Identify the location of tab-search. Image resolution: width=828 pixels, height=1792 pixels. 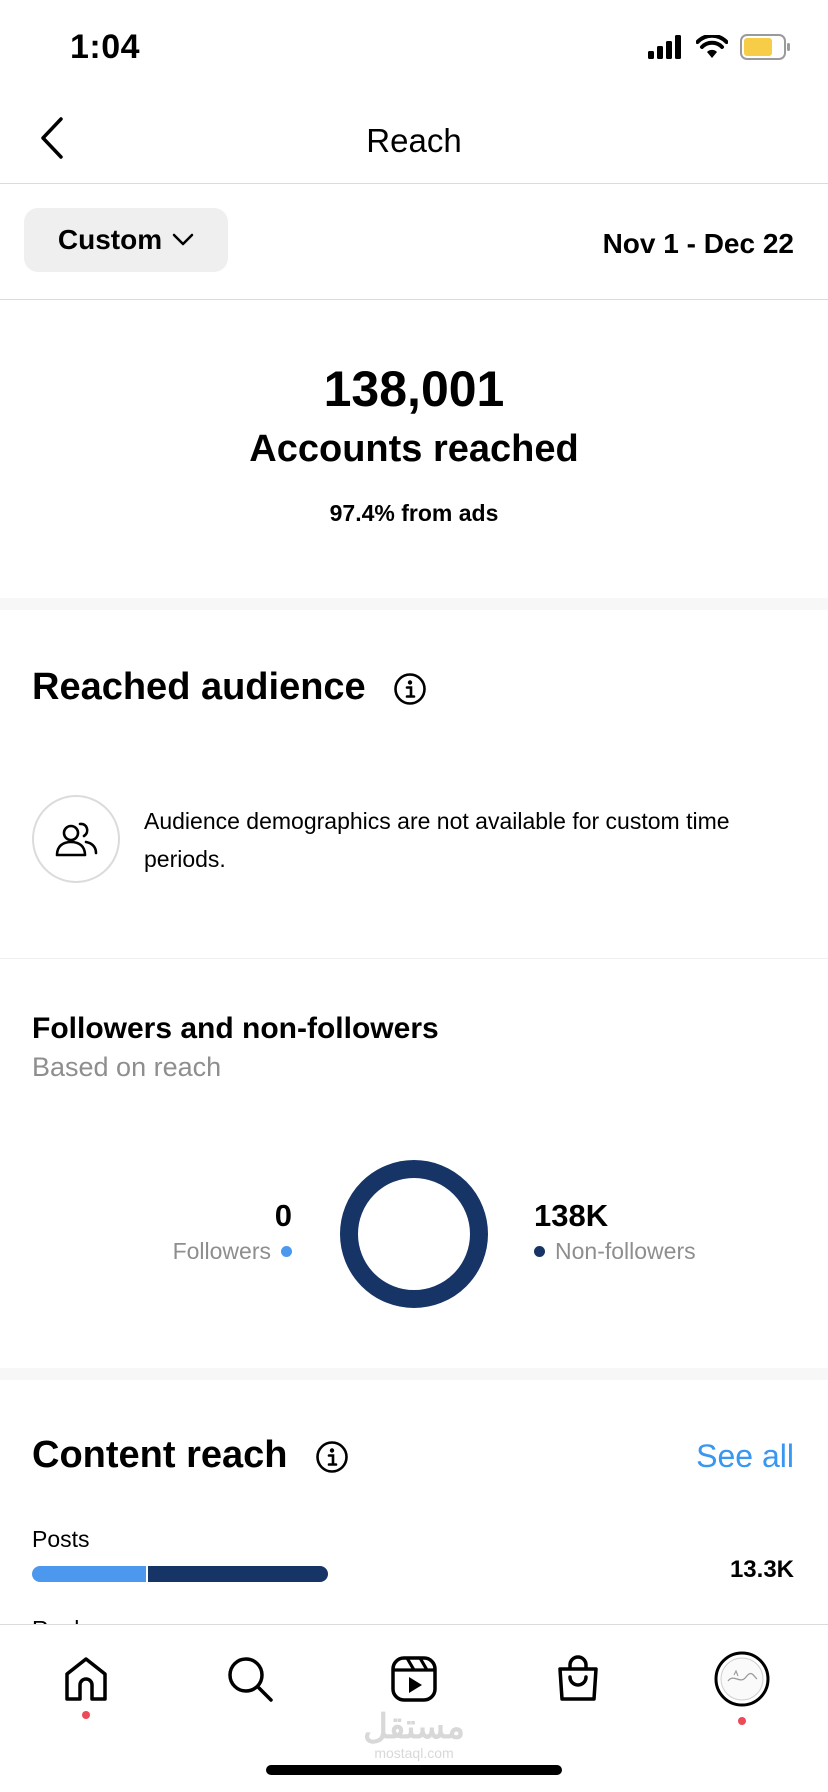
(250, 1679).